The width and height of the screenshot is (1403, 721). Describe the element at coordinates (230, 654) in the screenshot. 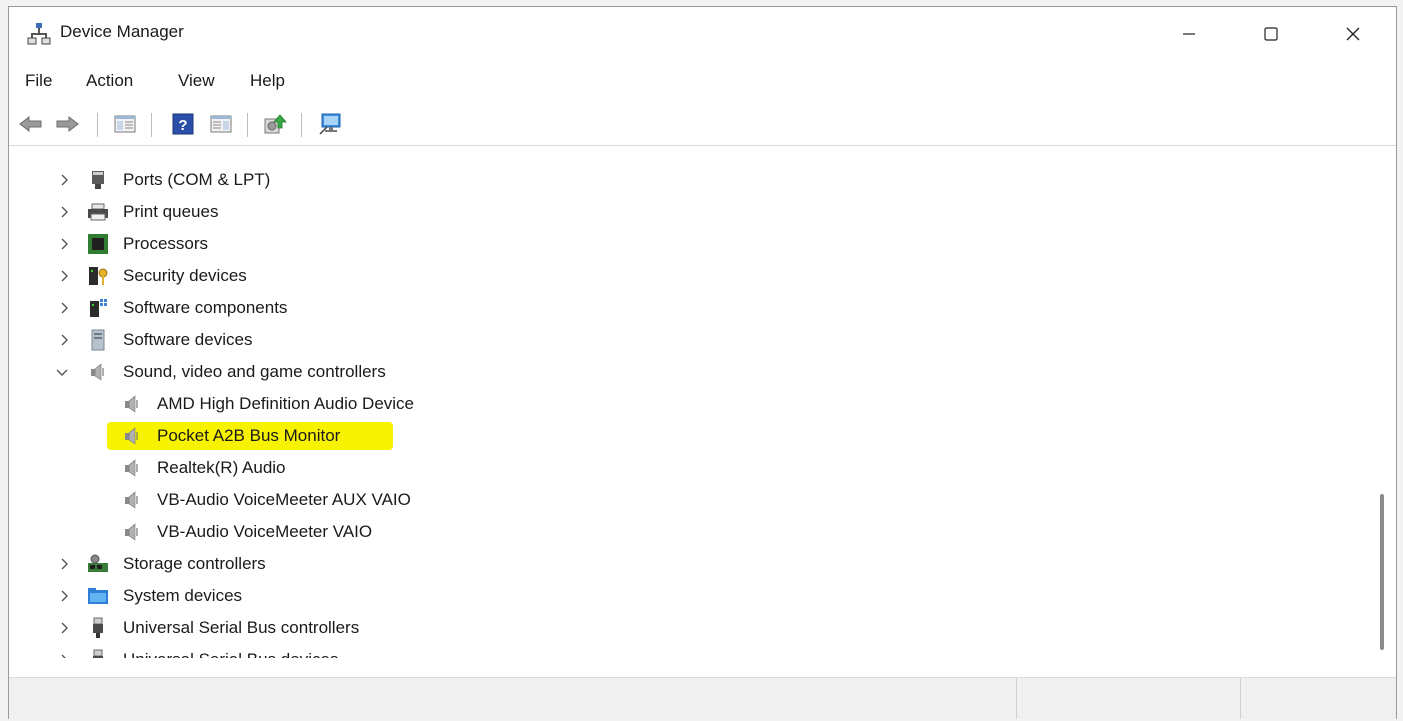

I see `tree-item-label: Universal Serial Bus devices` at that location.